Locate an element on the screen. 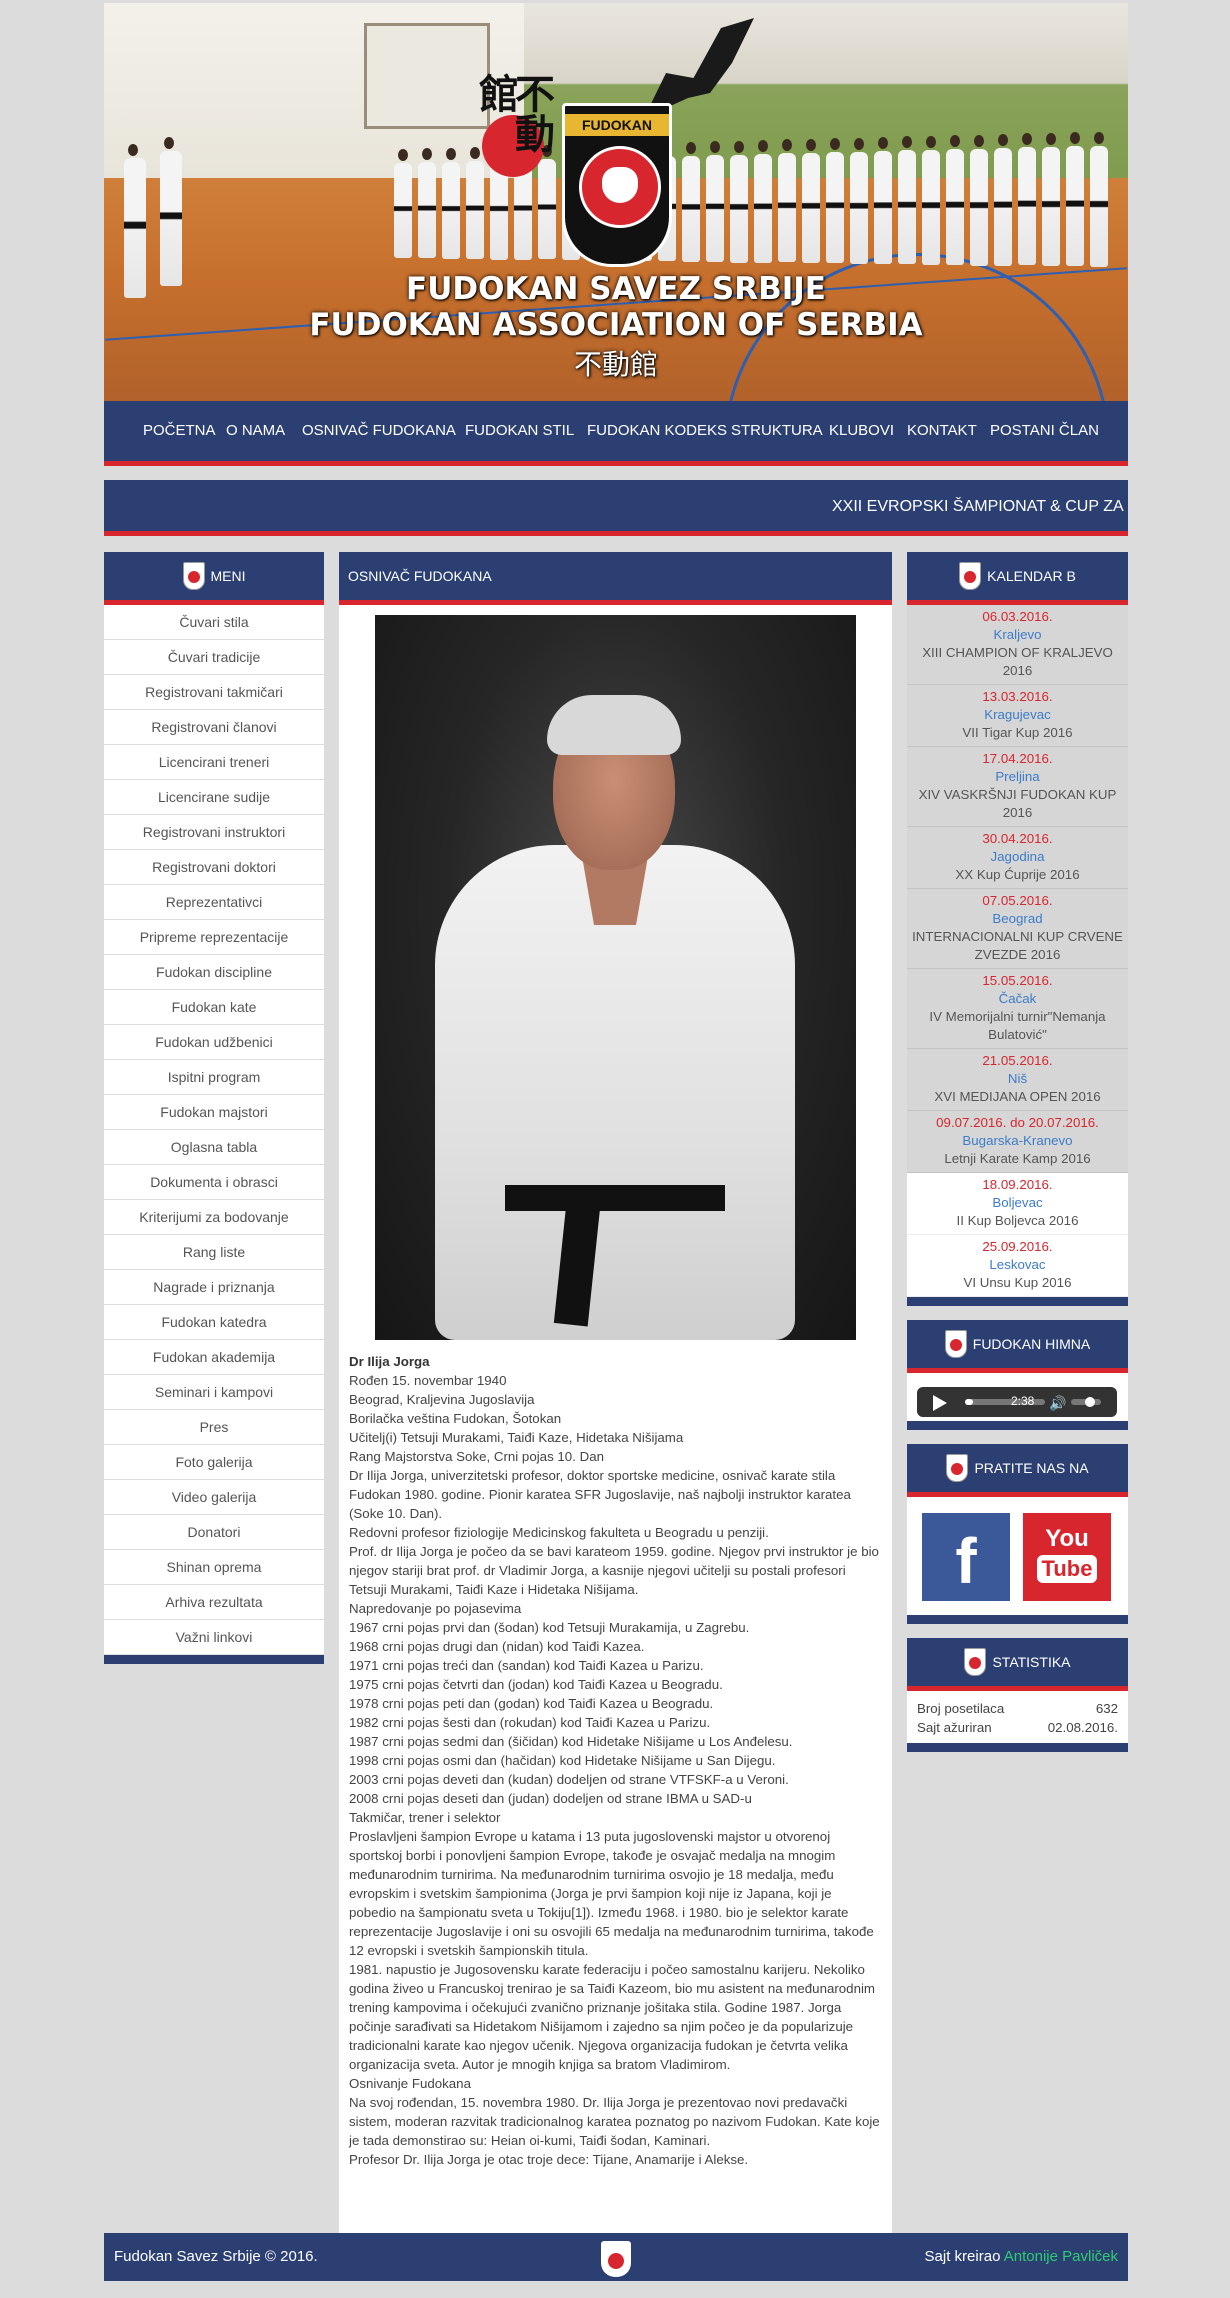 The height and width of the screenshot is (2298, 1230). calendar-event: 25.09.2016. Leskovac VI Unsu Kup 2016 is located at coordinates (1017, 1266).